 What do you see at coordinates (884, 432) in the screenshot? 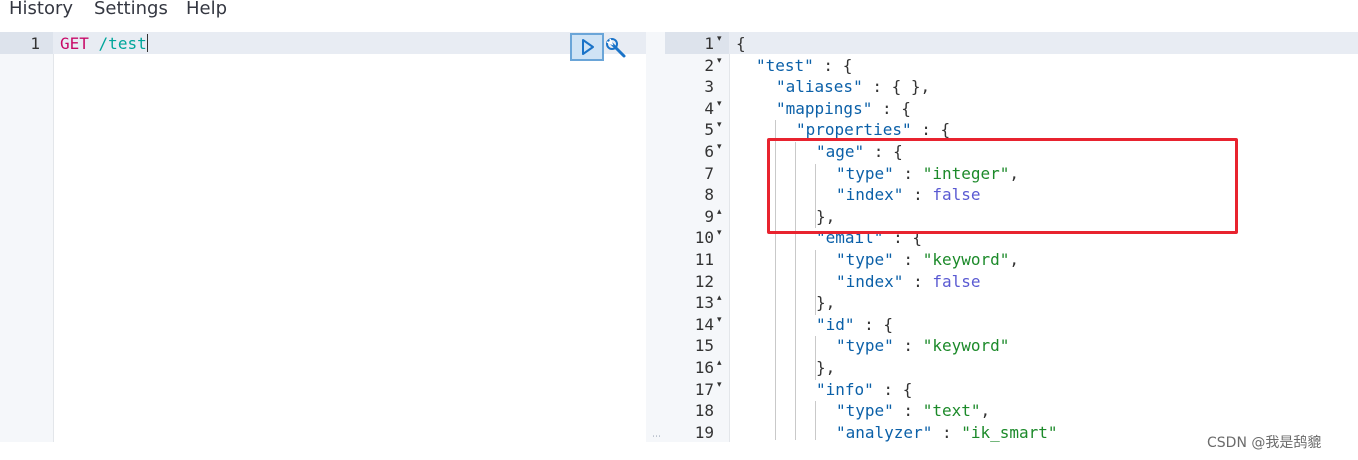
I see `json-key: "analyzer"` at bounding box center [884, 432].